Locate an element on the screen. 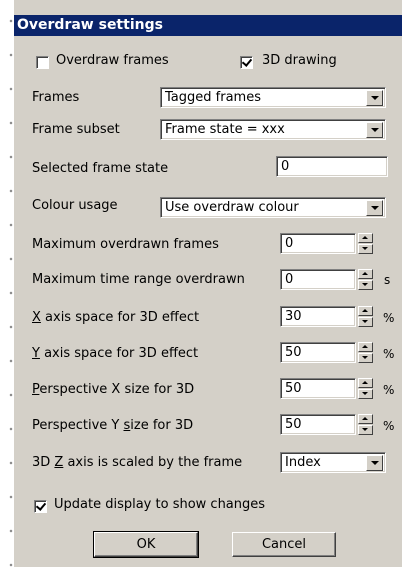 The width and height of the screenshot is (403, 567). frames-value: Tagged frames is located at coordinates (213, 97).